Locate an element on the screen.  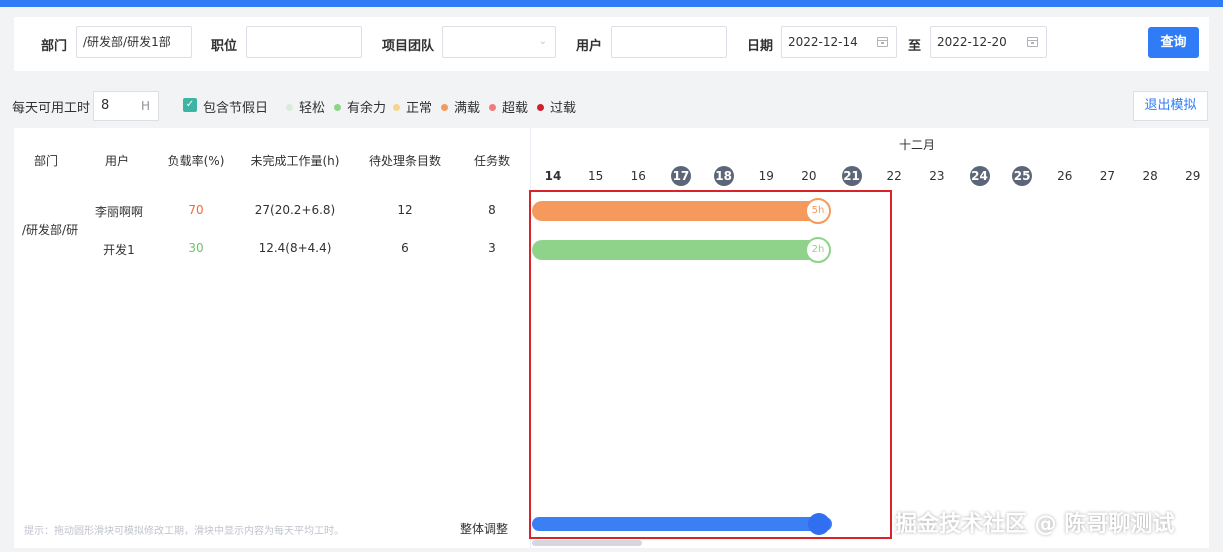
day-18: 18 is located at coordinates (723, 176).